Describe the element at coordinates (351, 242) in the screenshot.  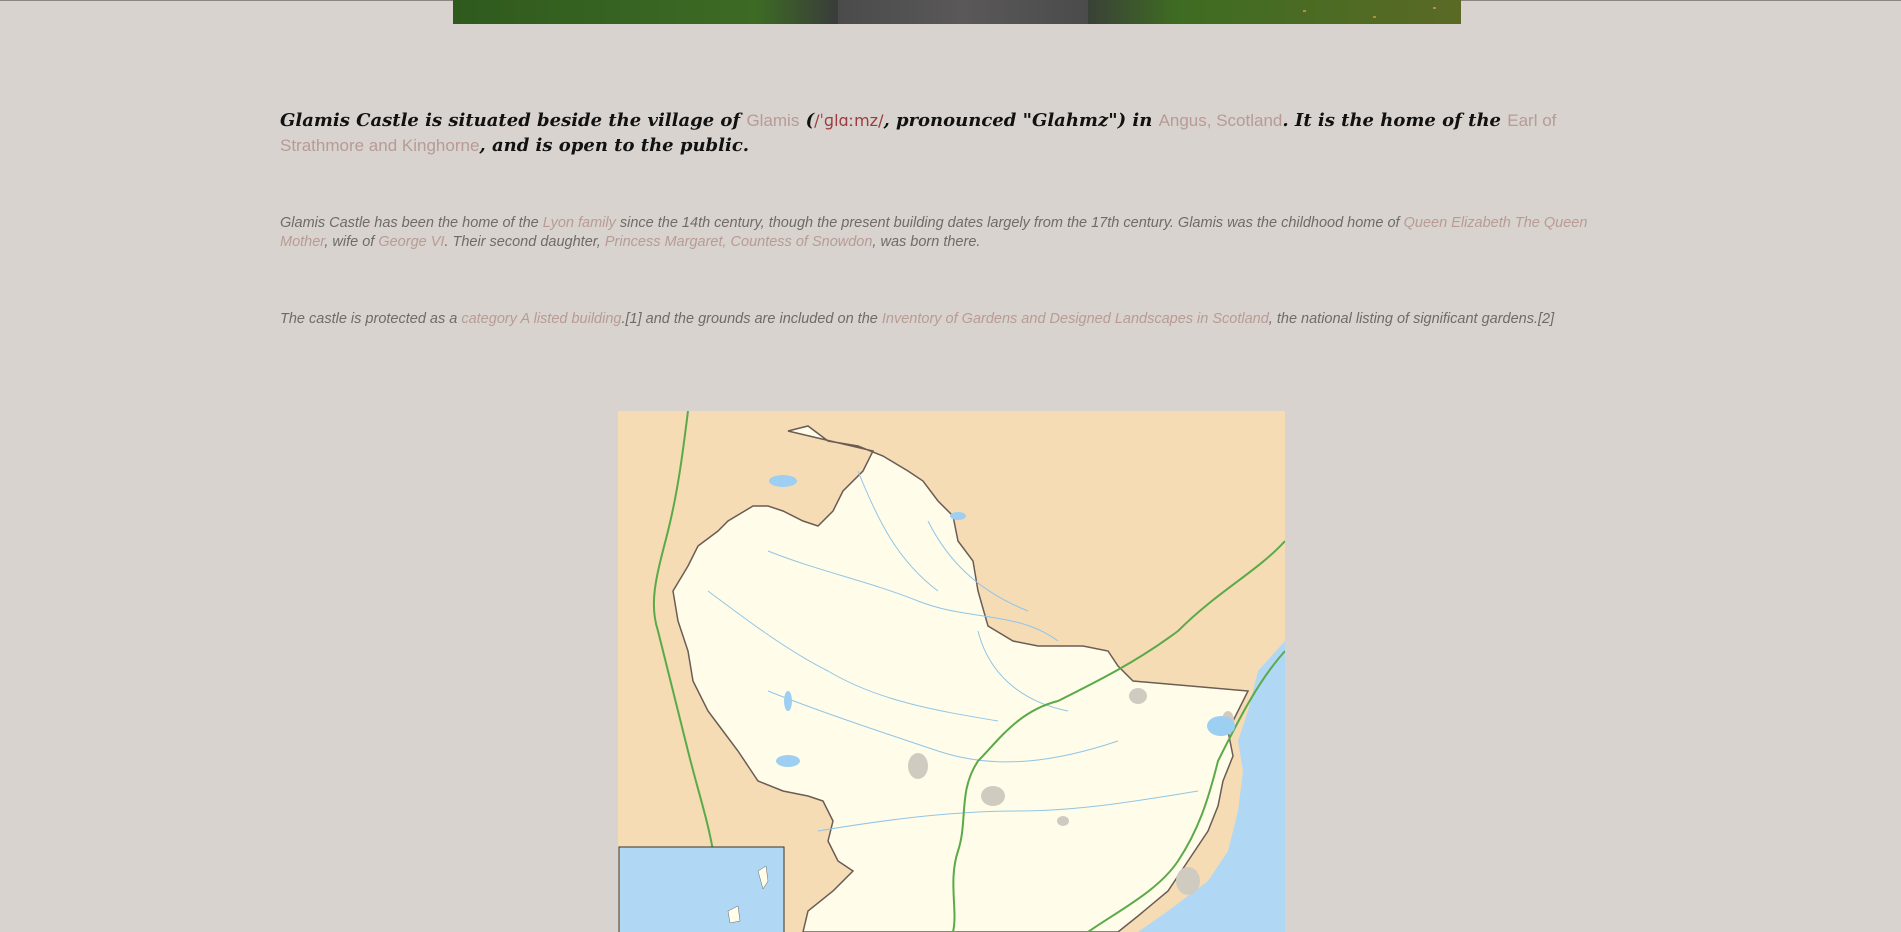
I see `history-text: , wife of` at that location.